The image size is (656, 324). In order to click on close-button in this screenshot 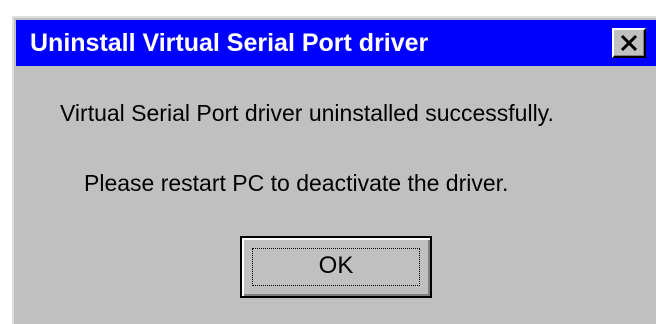, I will do `click(629, 43)`.